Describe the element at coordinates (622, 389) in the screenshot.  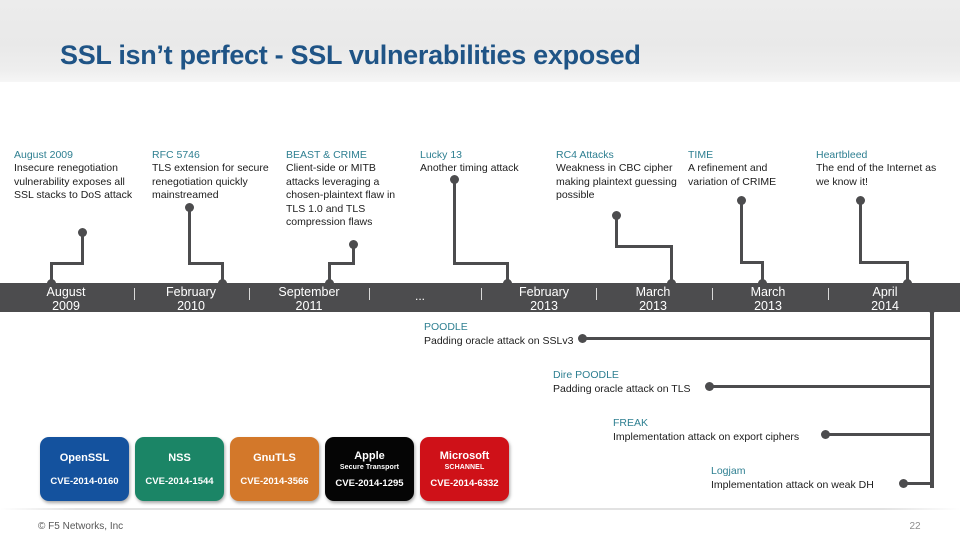
I see `lower-attack-description: Padding oracle attack on TLS` at that location.